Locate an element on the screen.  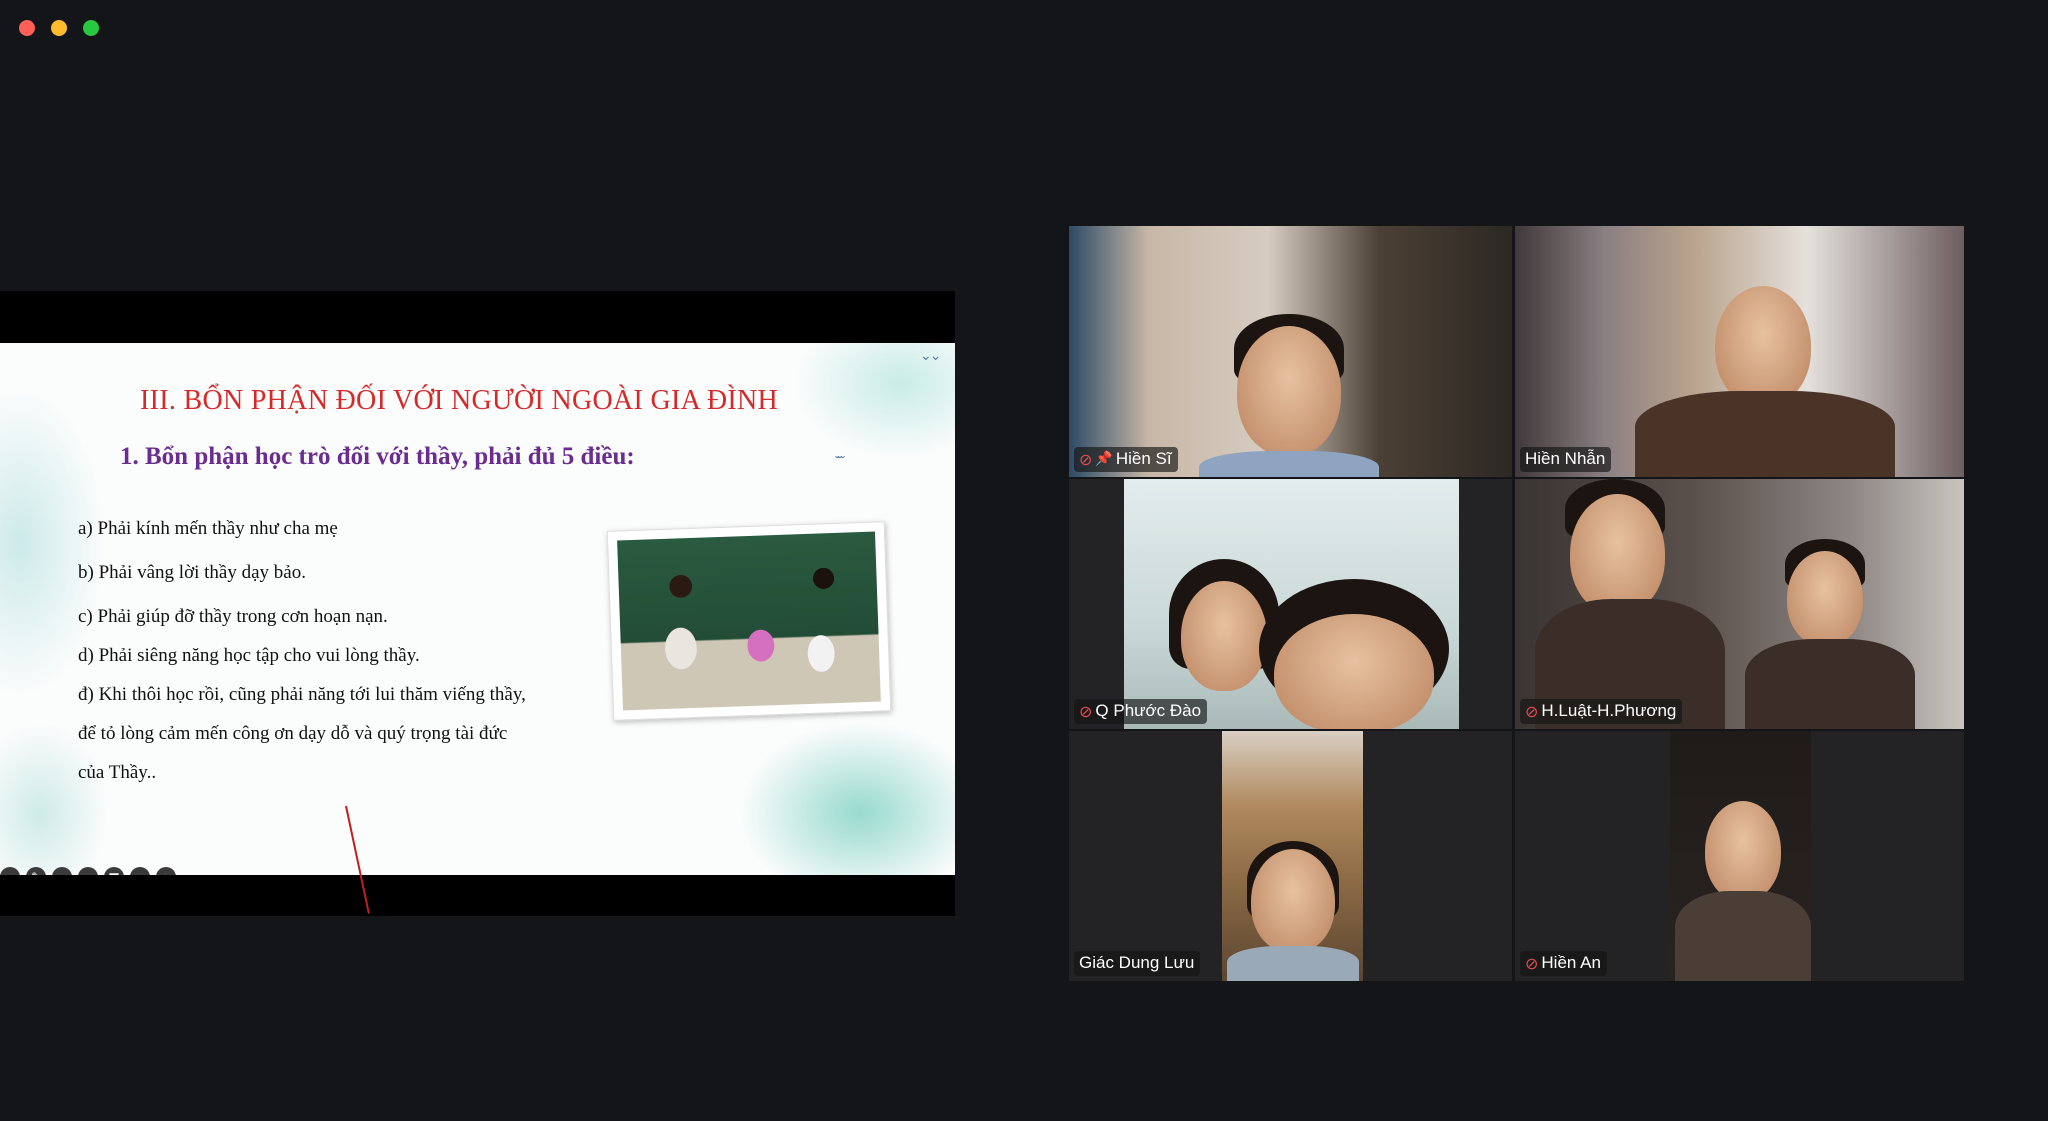
birds-decoration-icon: ⌄⌄ is located at coordinates (931, 355).